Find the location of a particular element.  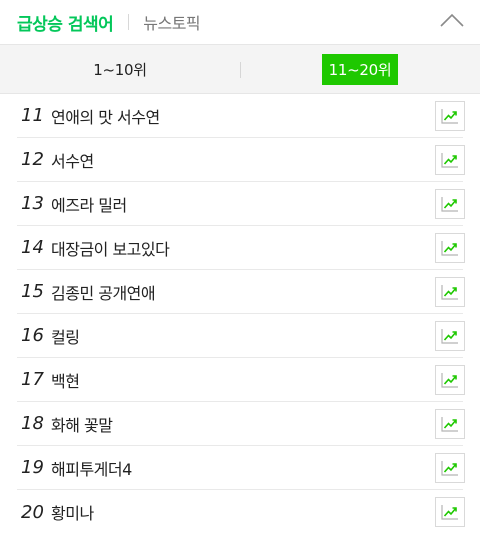

keyword-link: 서수연 is located at coordinates (243, 160).